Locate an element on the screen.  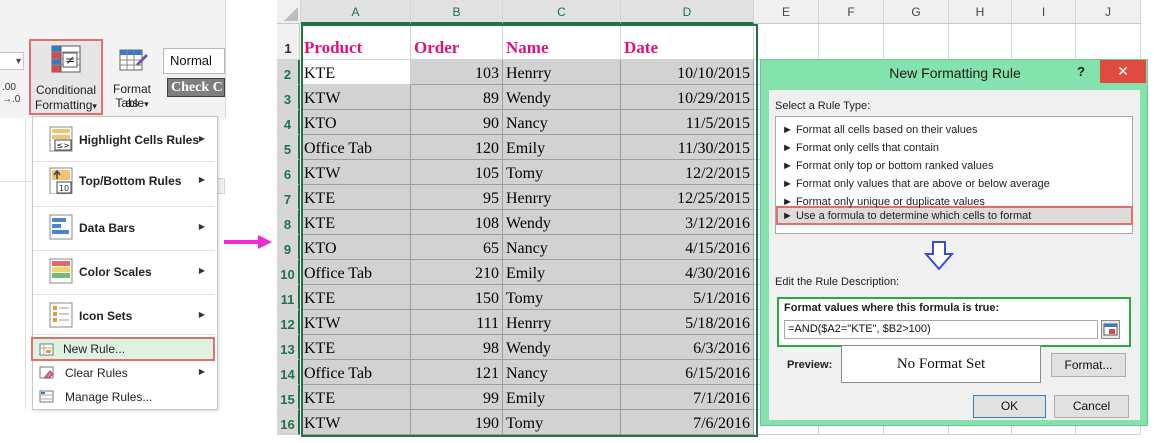
format-as-table-button: Format as Table▾ is located at coordinates (132, 79).